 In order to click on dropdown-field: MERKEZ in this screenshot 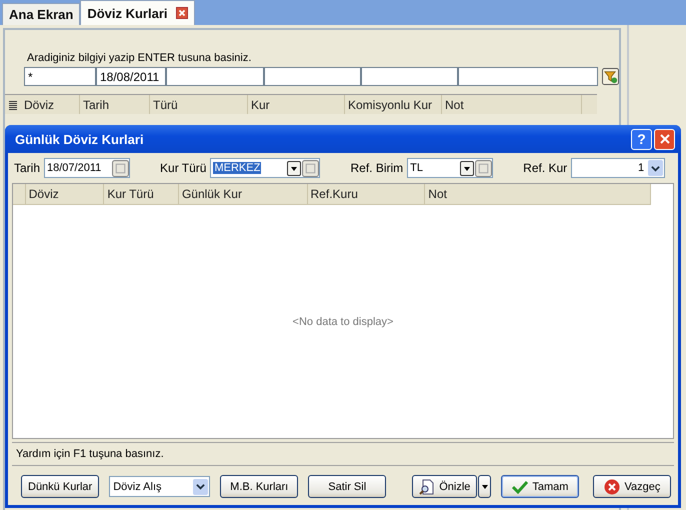, I will do `click(265, 168)`.